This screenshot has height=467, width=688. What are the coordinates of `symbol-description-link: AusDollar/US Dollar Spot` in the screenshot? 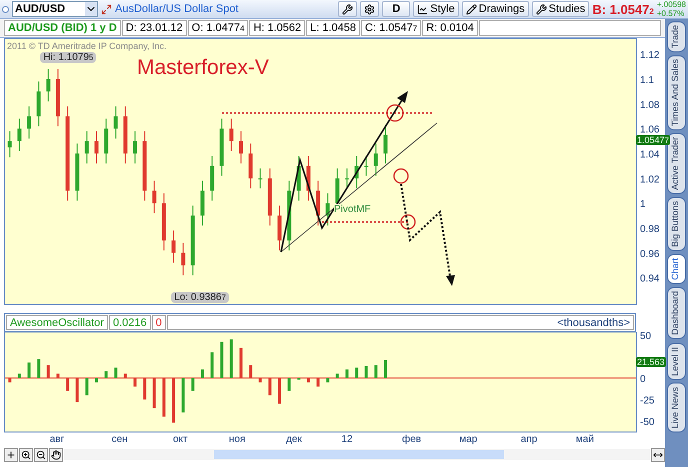 It's located at (176, 9).